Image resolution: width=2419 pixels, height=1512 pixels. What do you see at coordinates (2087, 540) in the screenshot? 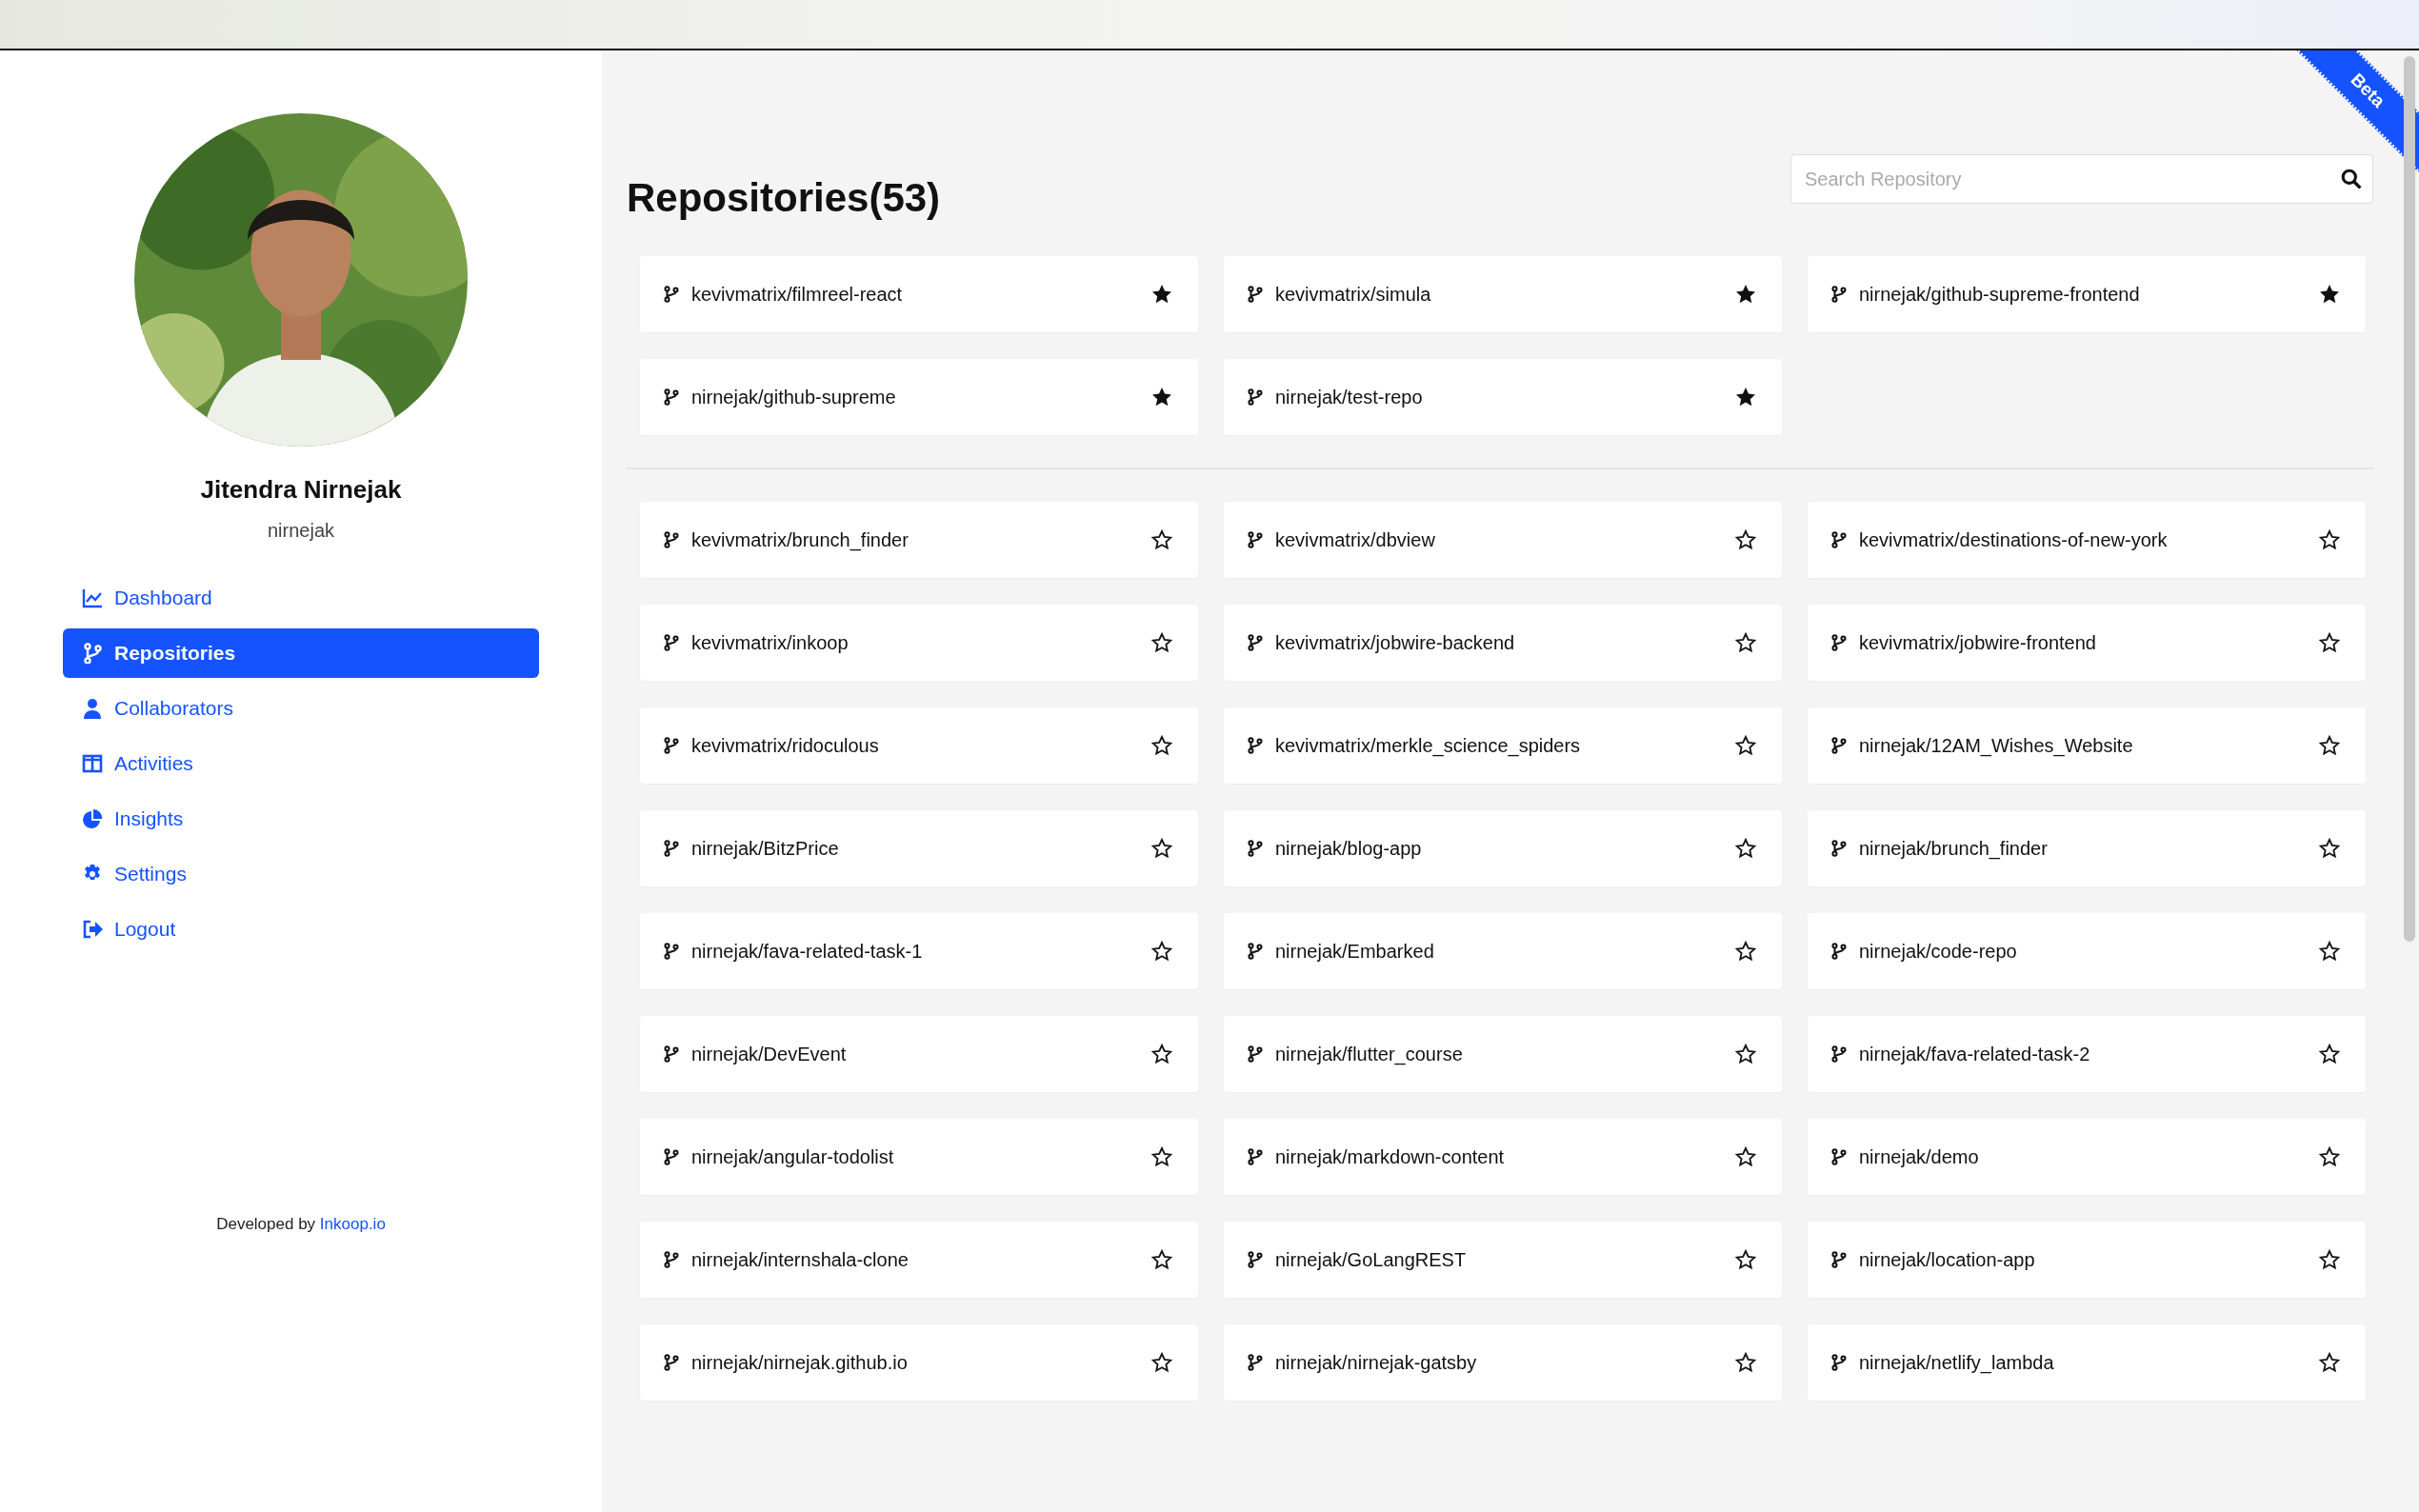
I see `repo-card: kevivmatrix/destinations-of-new-york` at bounding box center [2087, 540].